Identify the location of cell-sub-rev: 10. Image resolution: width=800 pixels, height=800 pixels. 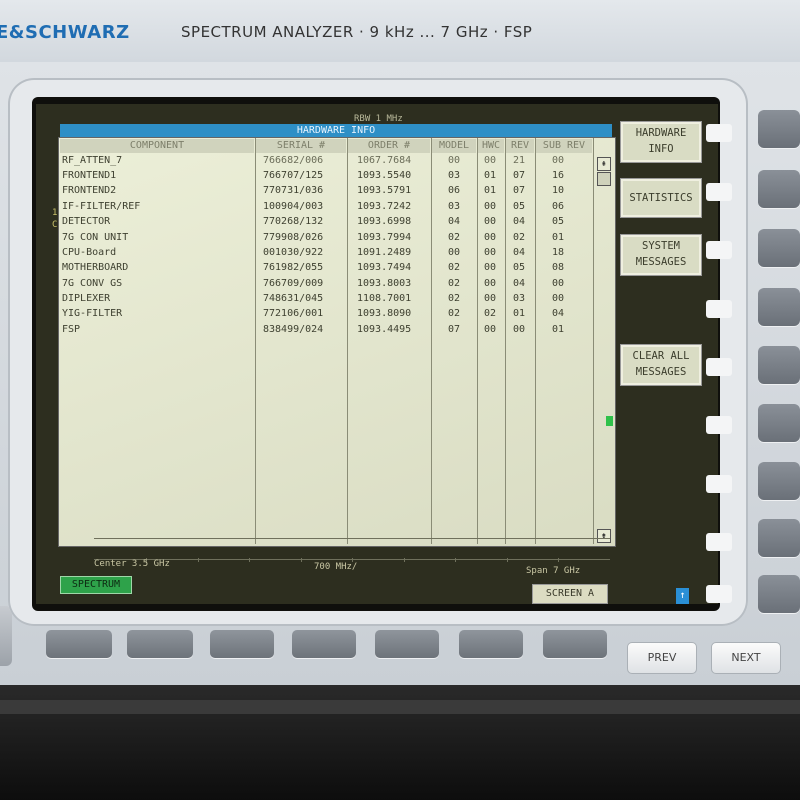
(558, 190).